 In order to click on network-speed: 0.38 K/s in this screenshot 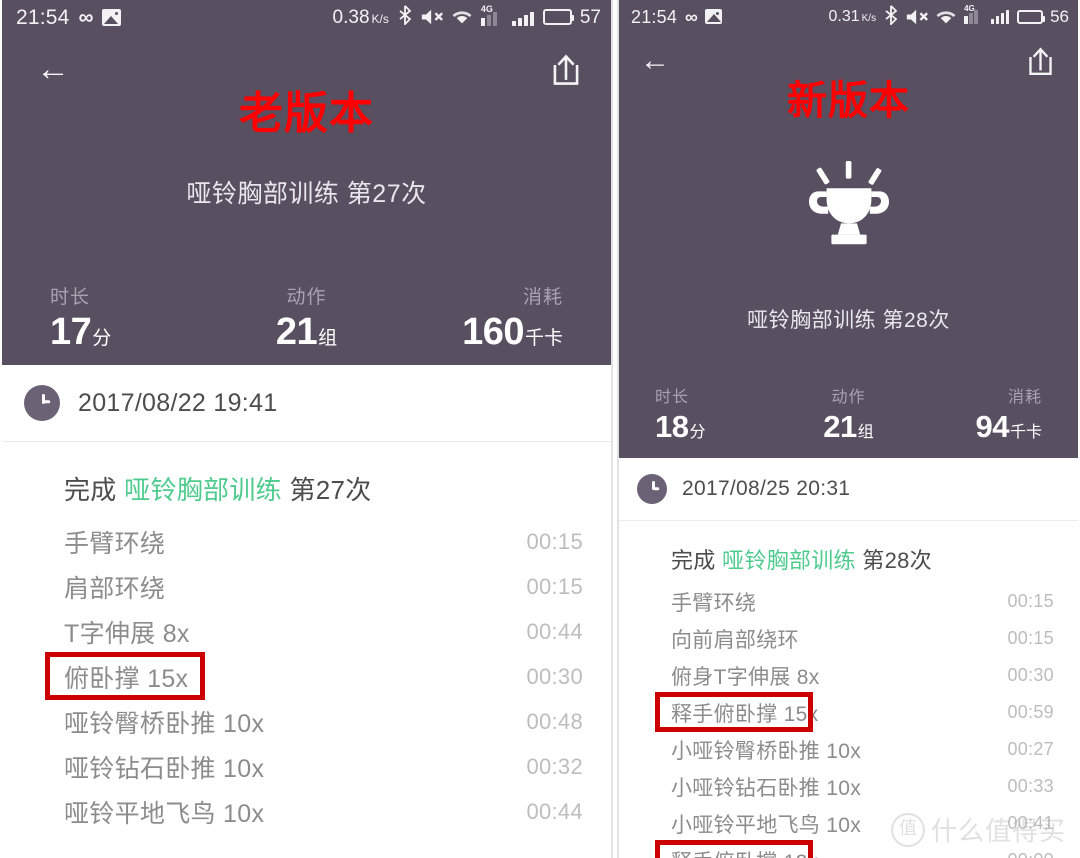, I will do `click(360, 17)`.